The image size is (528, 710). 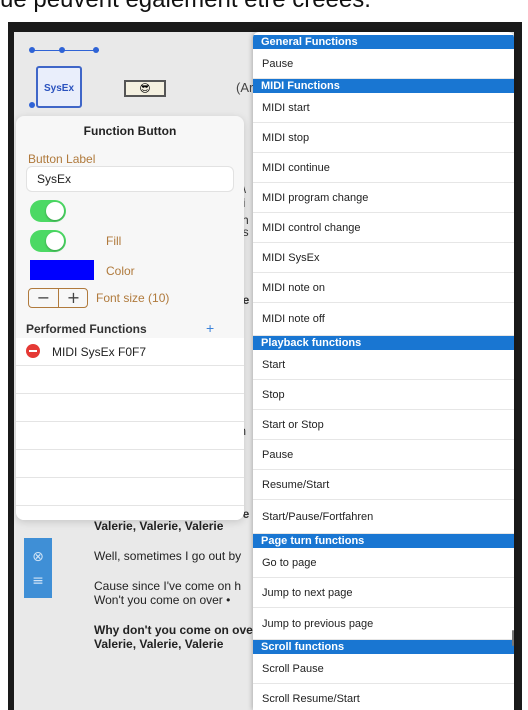 What do you see at coordinates (383, 198) in the screenshot?
I see `menu-item: MIDI program change` at bounding box center [383, 198].